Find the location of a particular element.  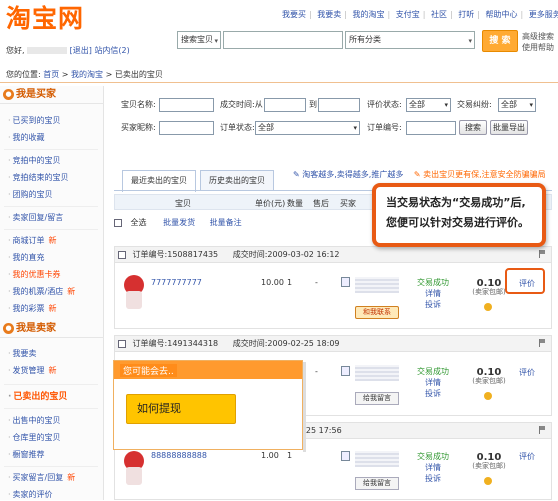

bulk-ship-link: 批量发货 is located at coordinates (179, 222).